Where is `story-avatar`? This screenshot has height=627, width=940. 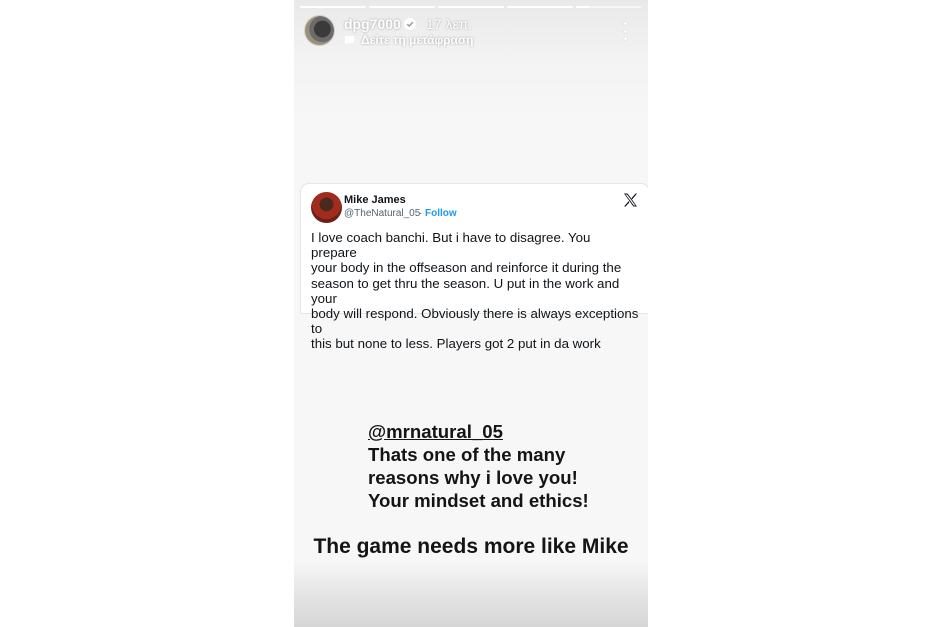 story-avatar is located at coordinates (319, 30).